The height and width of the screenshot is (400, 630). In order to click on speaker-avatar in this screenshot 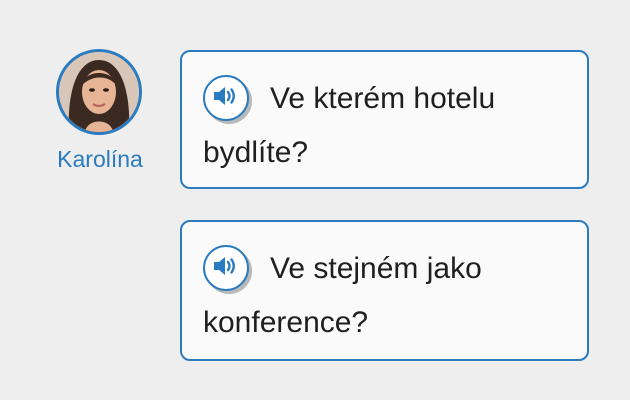, I will do `click(99, 92)`.